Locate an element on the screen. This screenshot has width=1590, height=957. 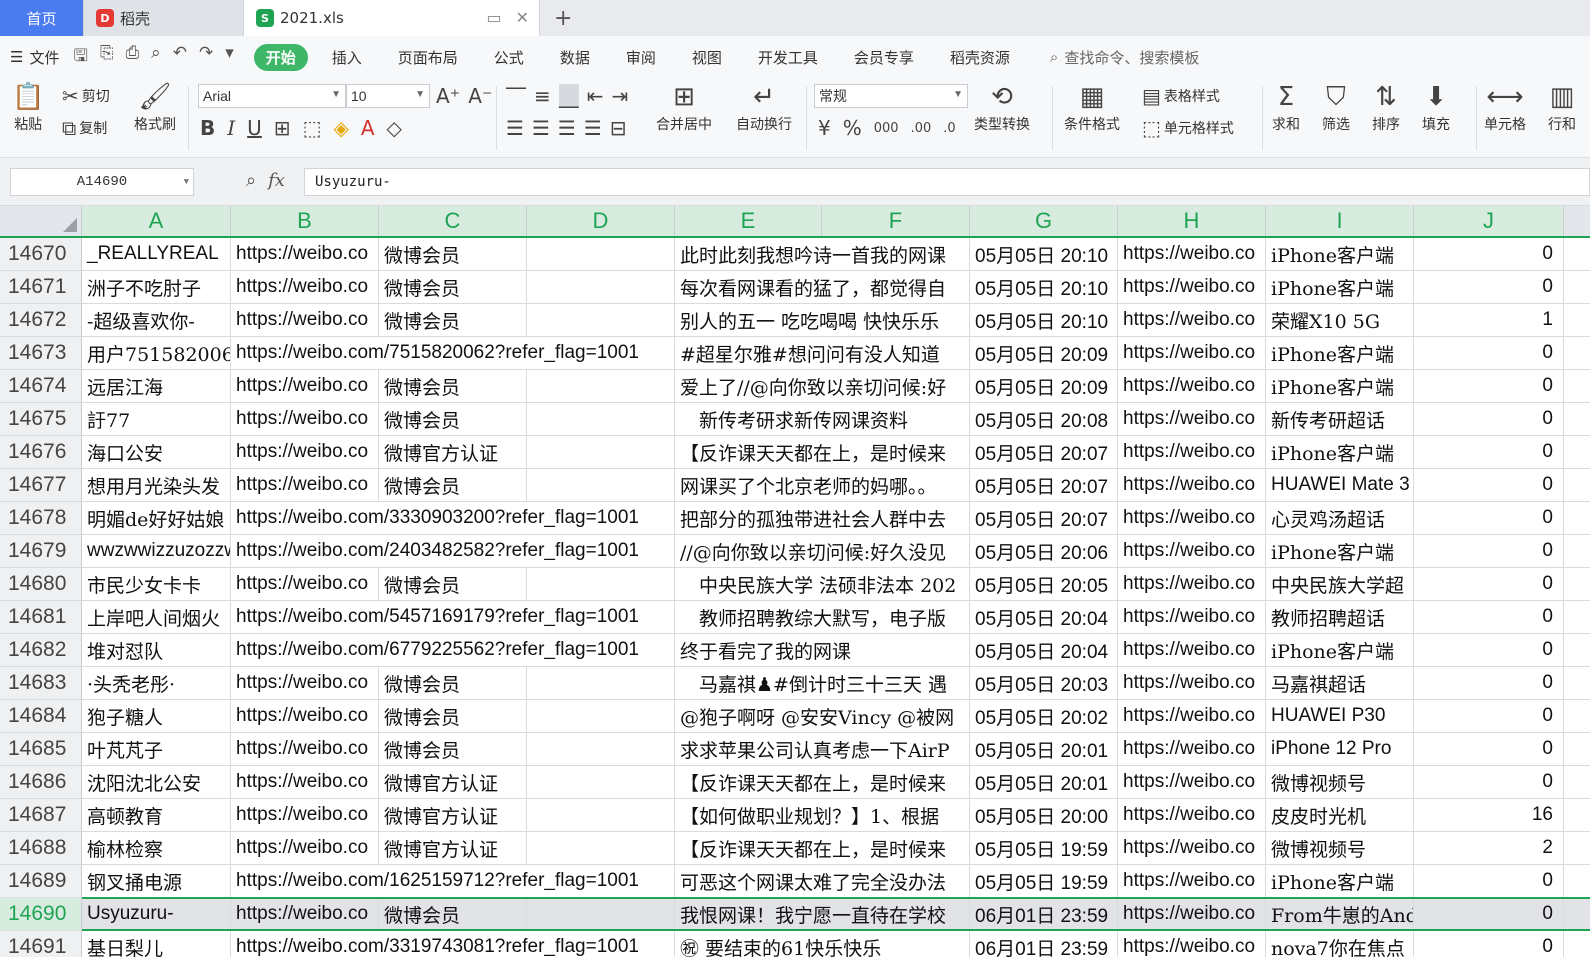
cell-a: 上岸吧人间烟火 is located at coordinates (156, 617).